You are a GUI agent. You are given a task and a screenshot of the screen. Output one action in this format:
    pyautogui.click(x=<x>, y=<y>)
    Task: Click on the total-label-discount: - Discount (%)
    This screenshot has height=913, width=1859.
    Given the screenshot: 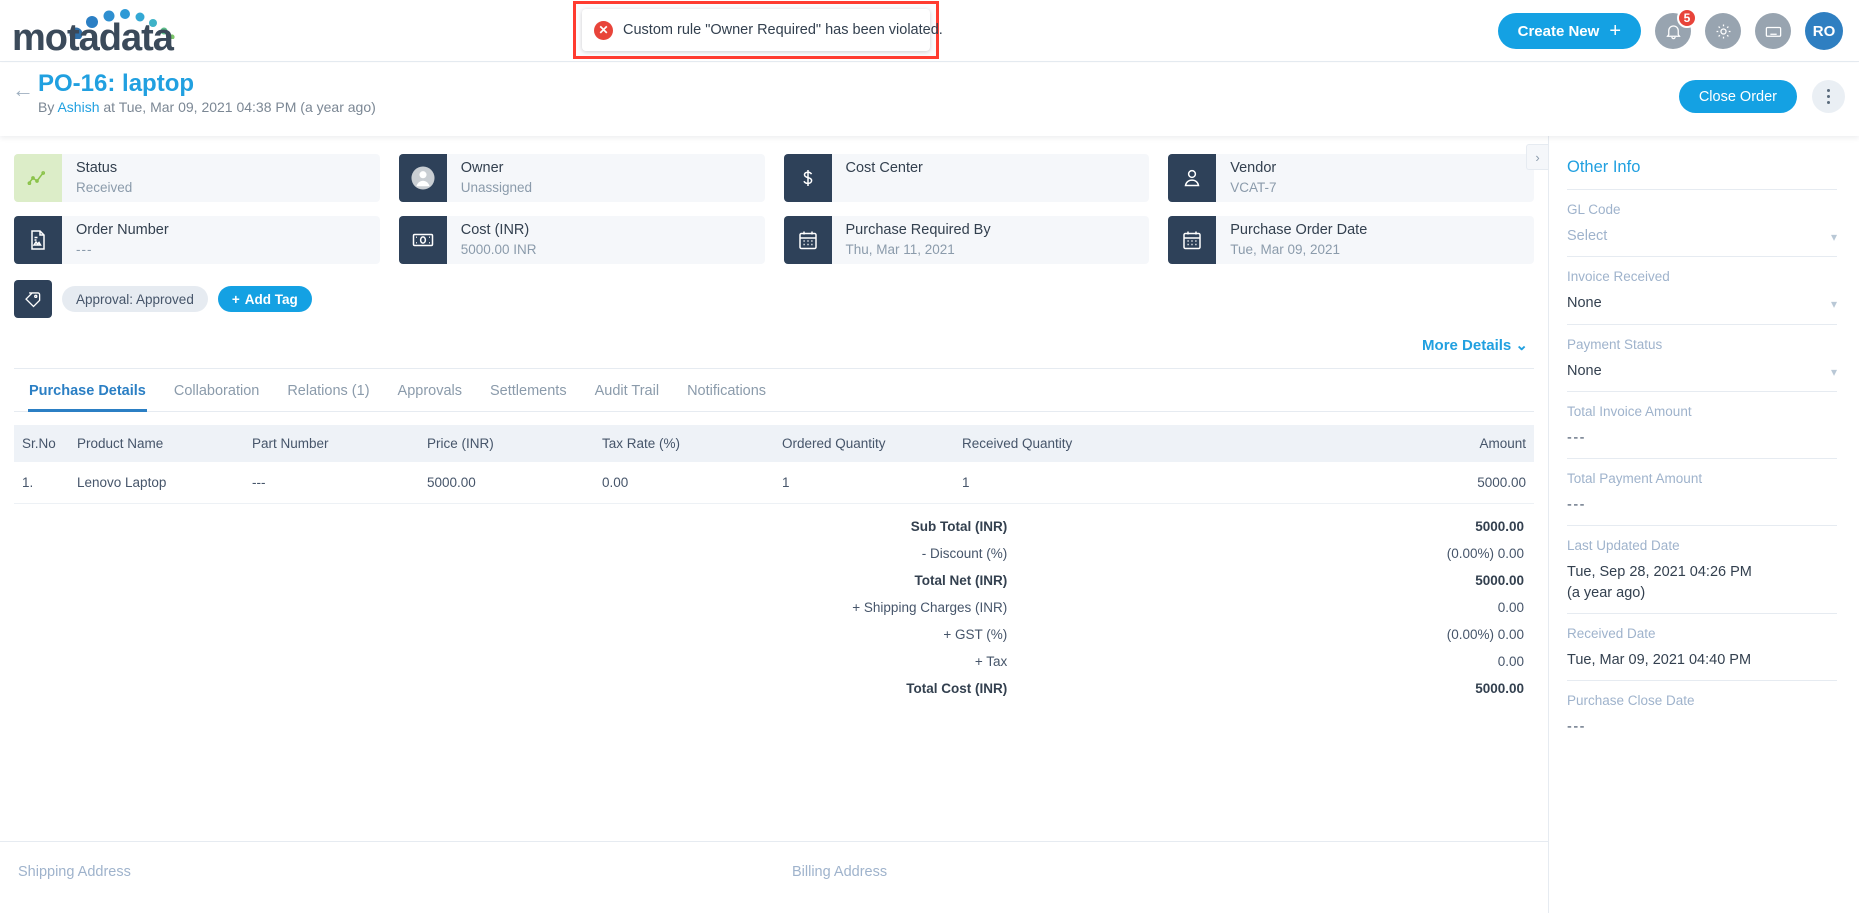 What is the action you would take?
    pyautogui.click(x=964, y=553)
    